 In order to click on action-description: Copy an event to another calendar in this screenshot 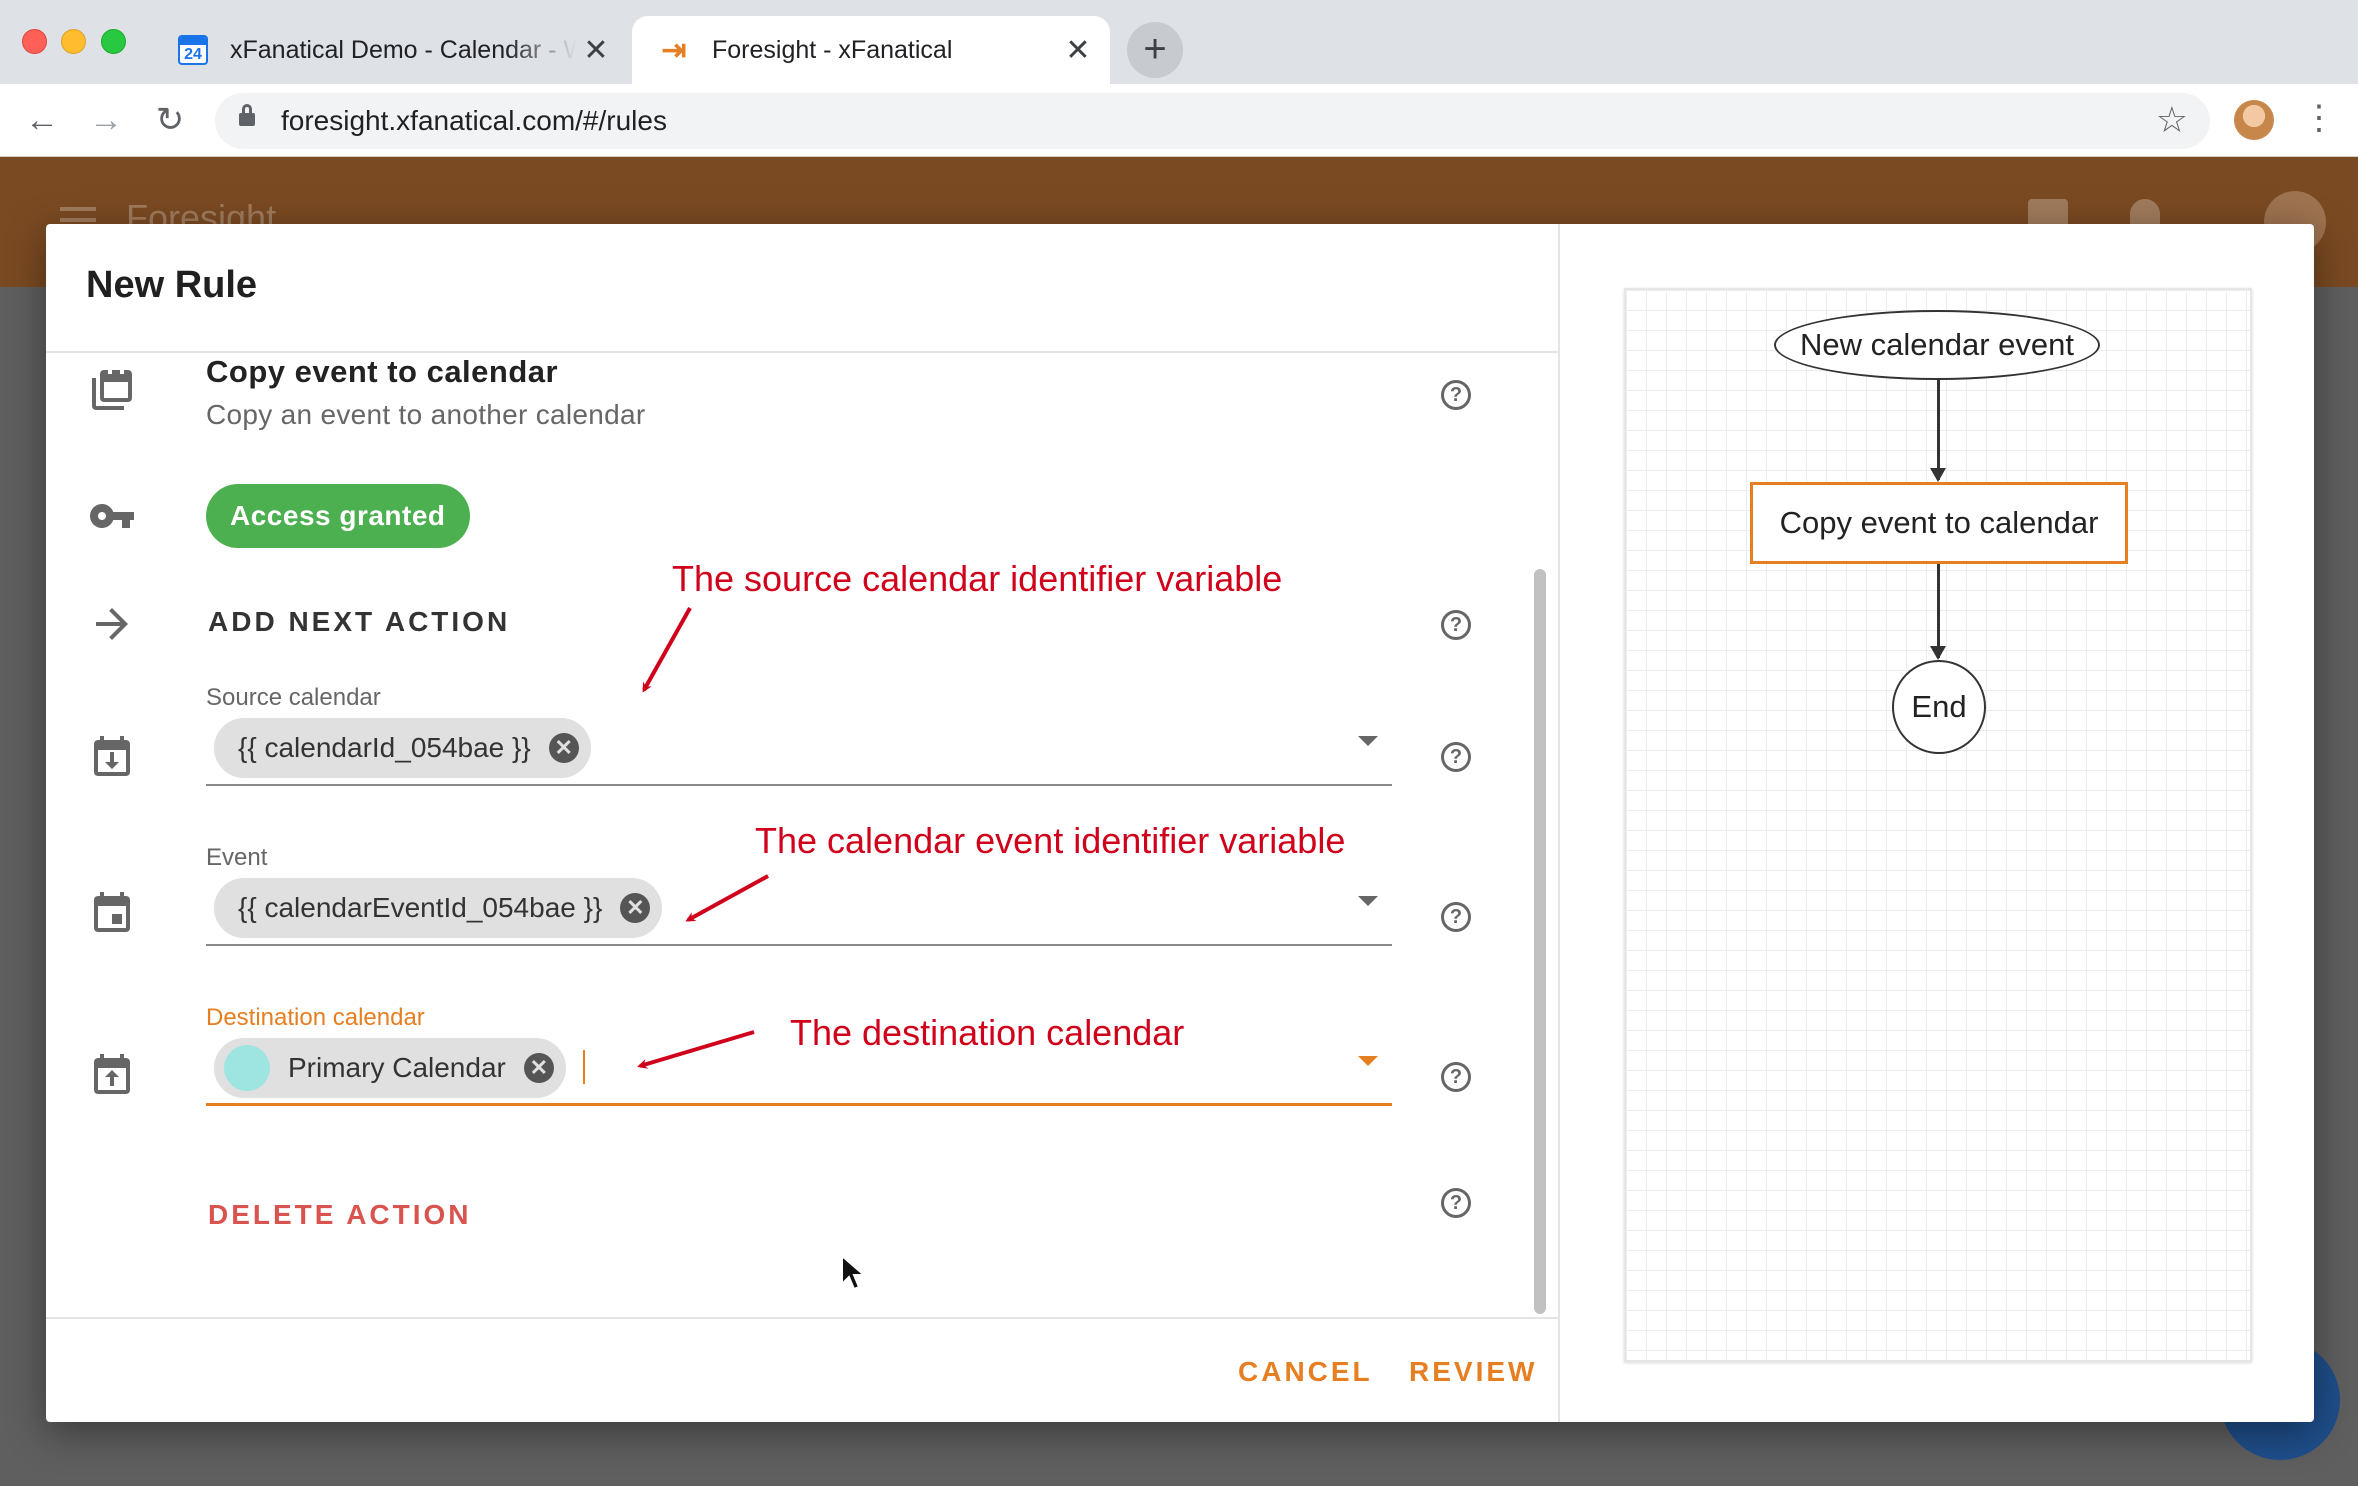, I will do `click(426, 414)`.